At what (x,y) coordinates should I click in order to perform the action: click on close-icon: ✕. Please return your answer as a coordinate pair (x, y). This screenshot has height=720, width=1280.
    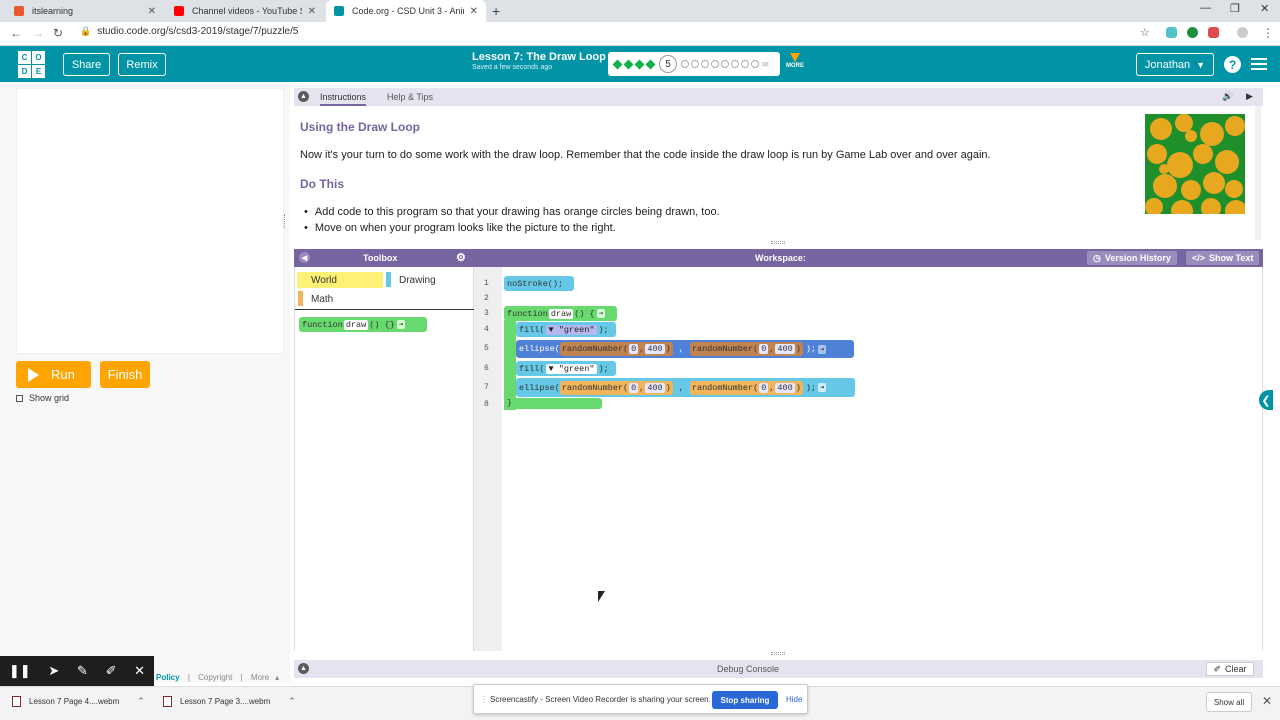
    Looking at the image, I should click on (139, 671).